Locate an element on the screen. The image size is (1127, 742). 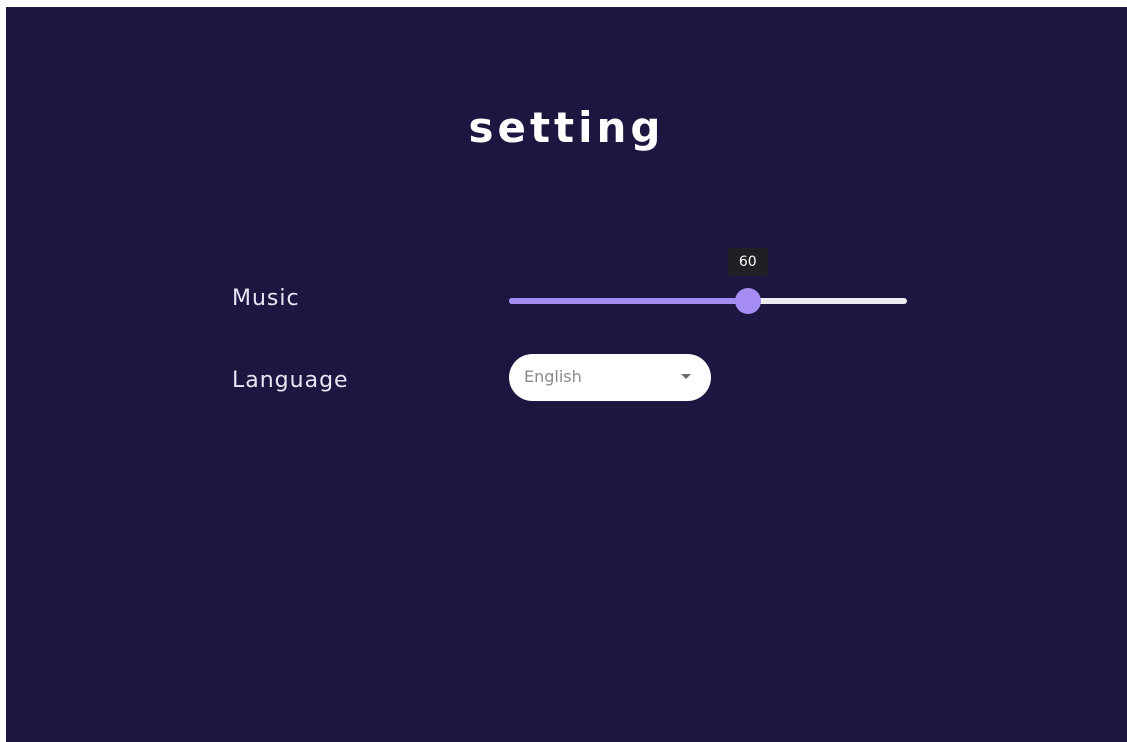
language-select-value: English is located at coordinates (553, 376).